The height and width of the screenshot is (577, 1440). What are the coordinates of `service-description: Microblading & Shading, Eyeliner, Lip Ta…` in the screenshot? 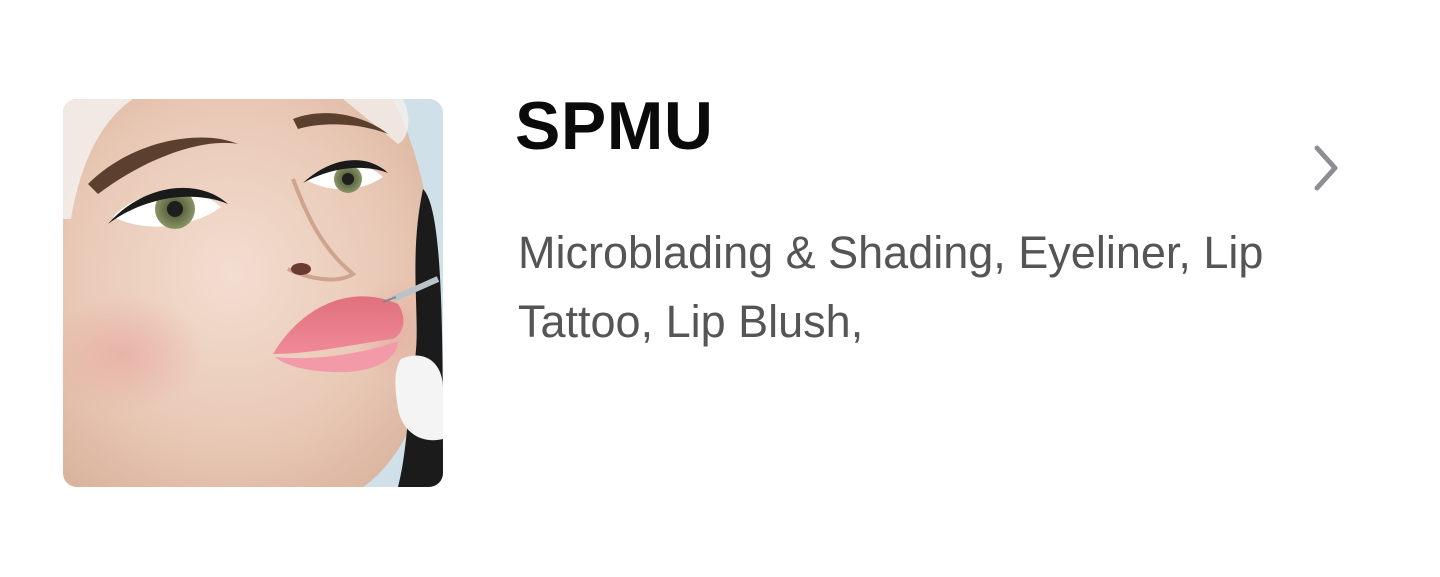 It's located at (891, 287).